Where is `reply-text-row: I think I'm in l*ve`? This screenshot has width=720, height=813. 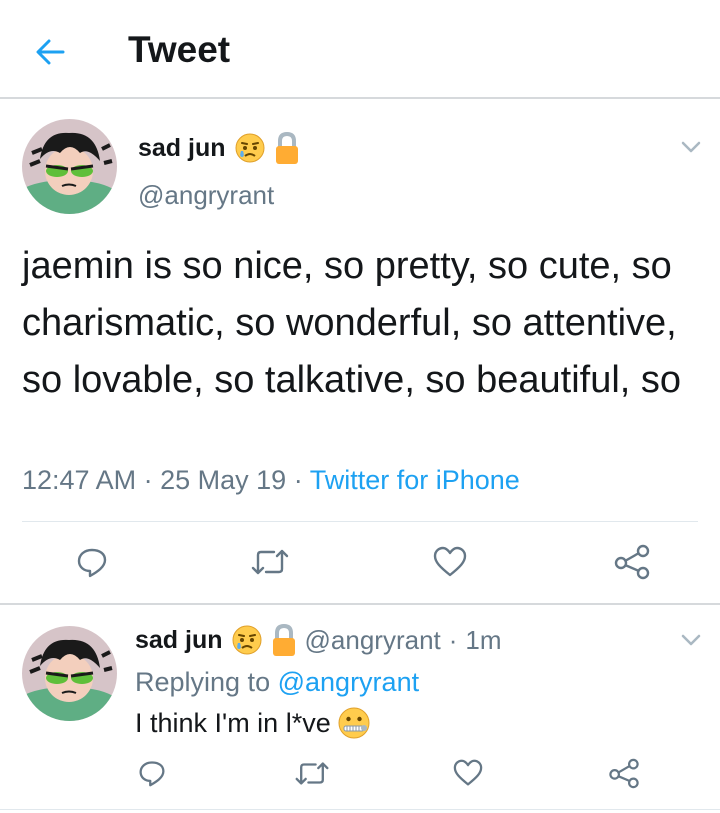 reply-text-row: I think I'm in l*ve is located at coordinates (253, 723).